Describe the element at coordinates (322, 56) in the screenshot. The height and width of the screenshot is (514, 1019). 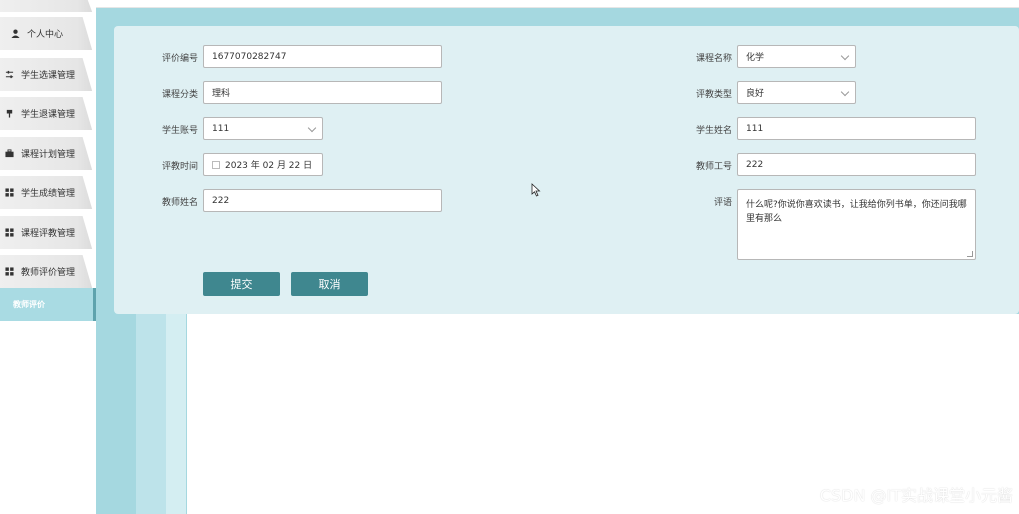
I see `eval-no-input: 1677070282747` at that location.